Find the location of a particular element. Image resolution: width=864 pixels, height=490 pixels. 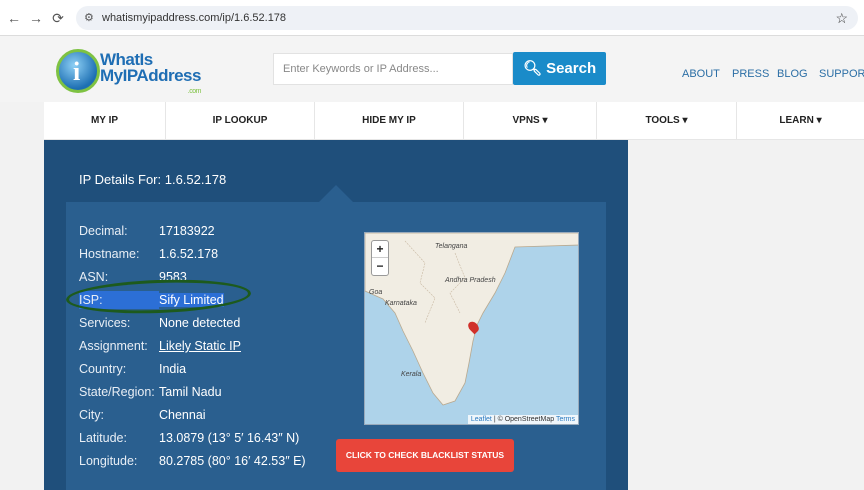

detail-row: Decimal: 17183922 is located at coordinates (147, 231).